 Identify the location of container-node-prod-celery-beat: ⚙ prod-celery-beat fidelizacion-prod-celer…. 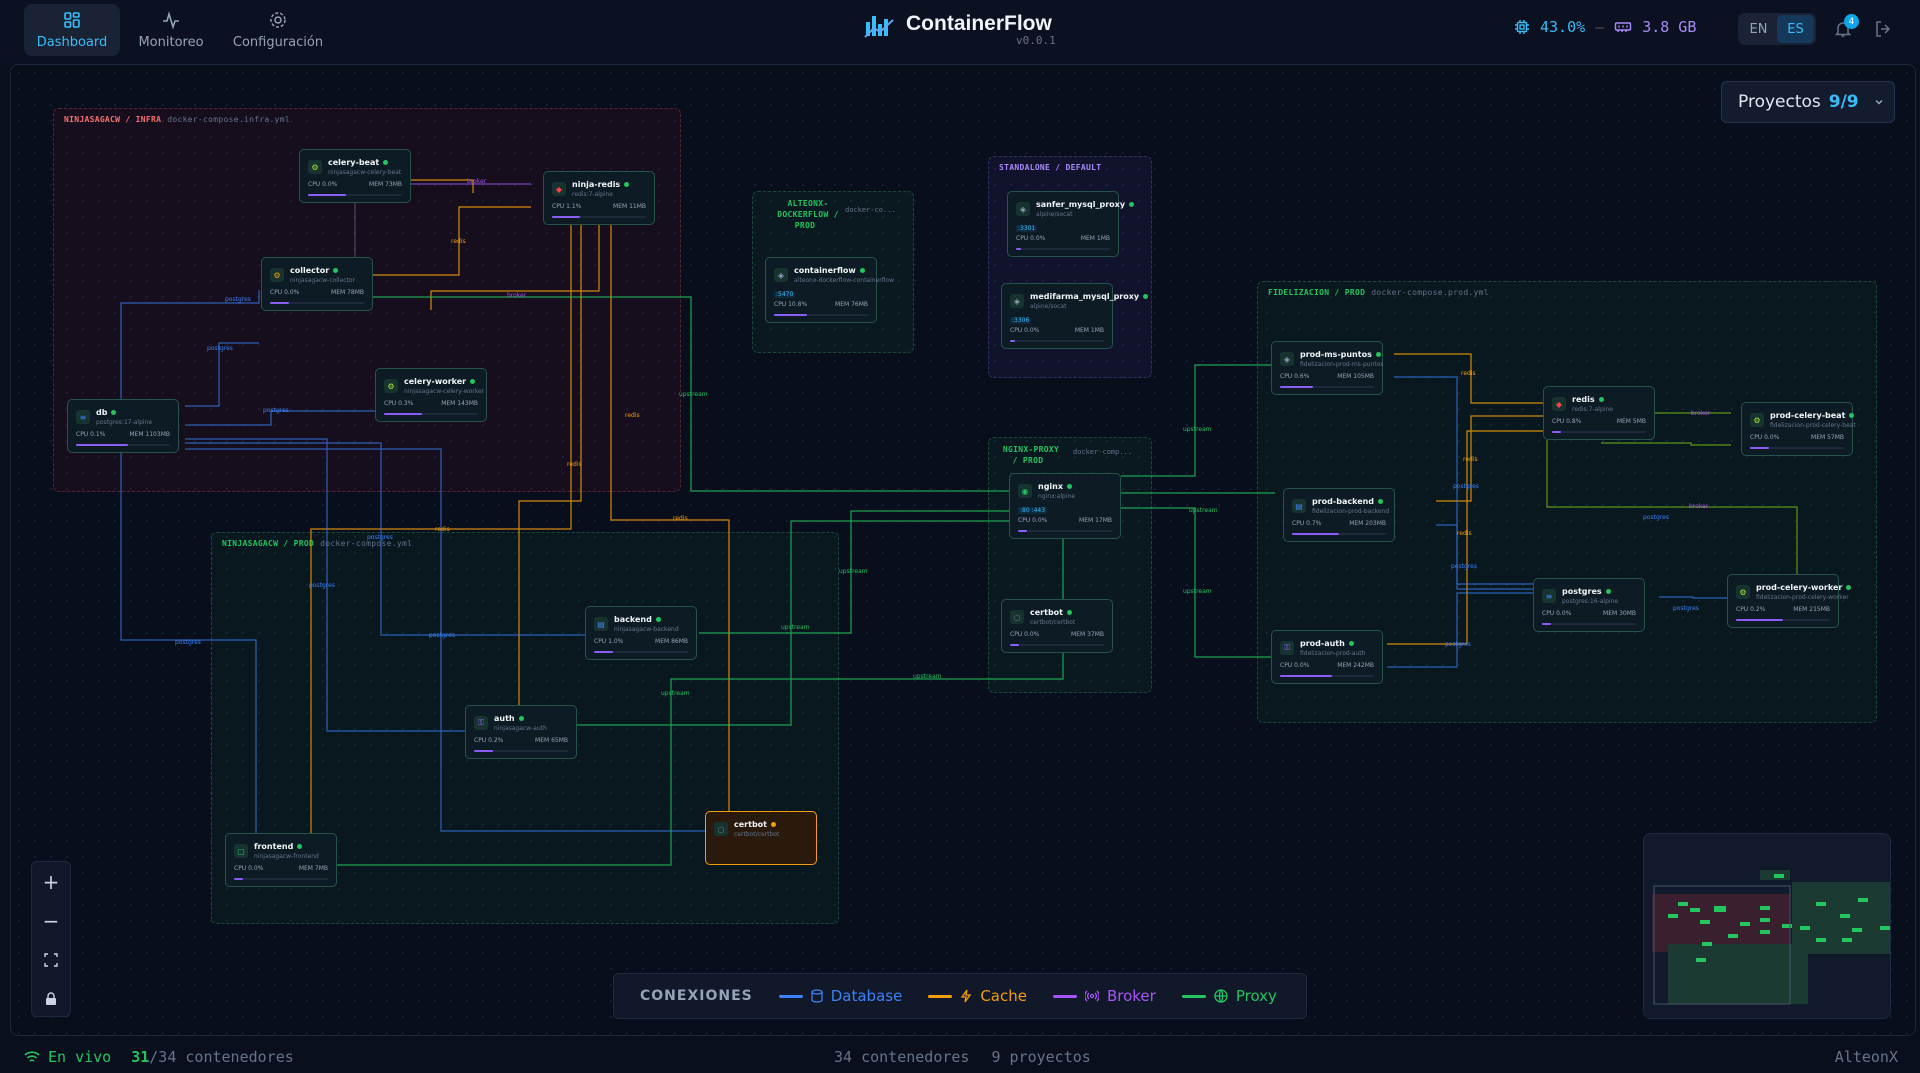
(1798, 429).